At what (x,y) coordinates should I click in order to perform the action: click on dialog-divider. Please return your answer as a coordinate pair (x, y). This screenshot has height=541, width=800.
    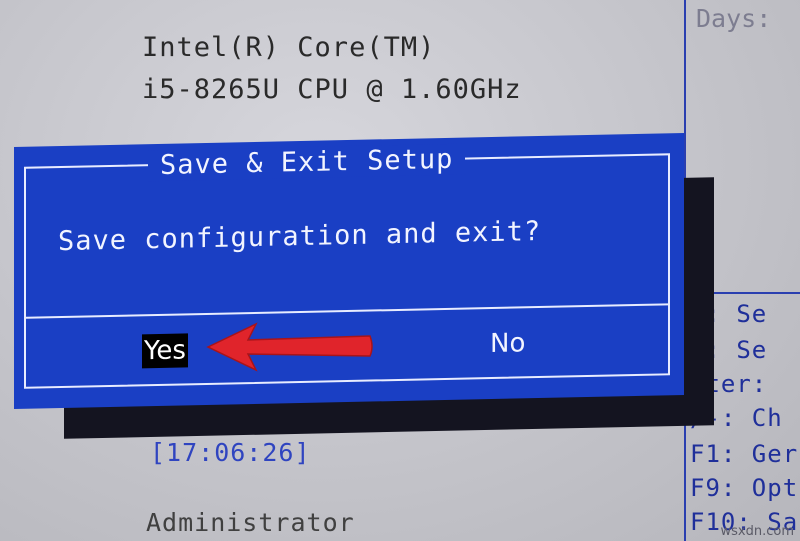
    Looking at the image, I should click on (347, 311).